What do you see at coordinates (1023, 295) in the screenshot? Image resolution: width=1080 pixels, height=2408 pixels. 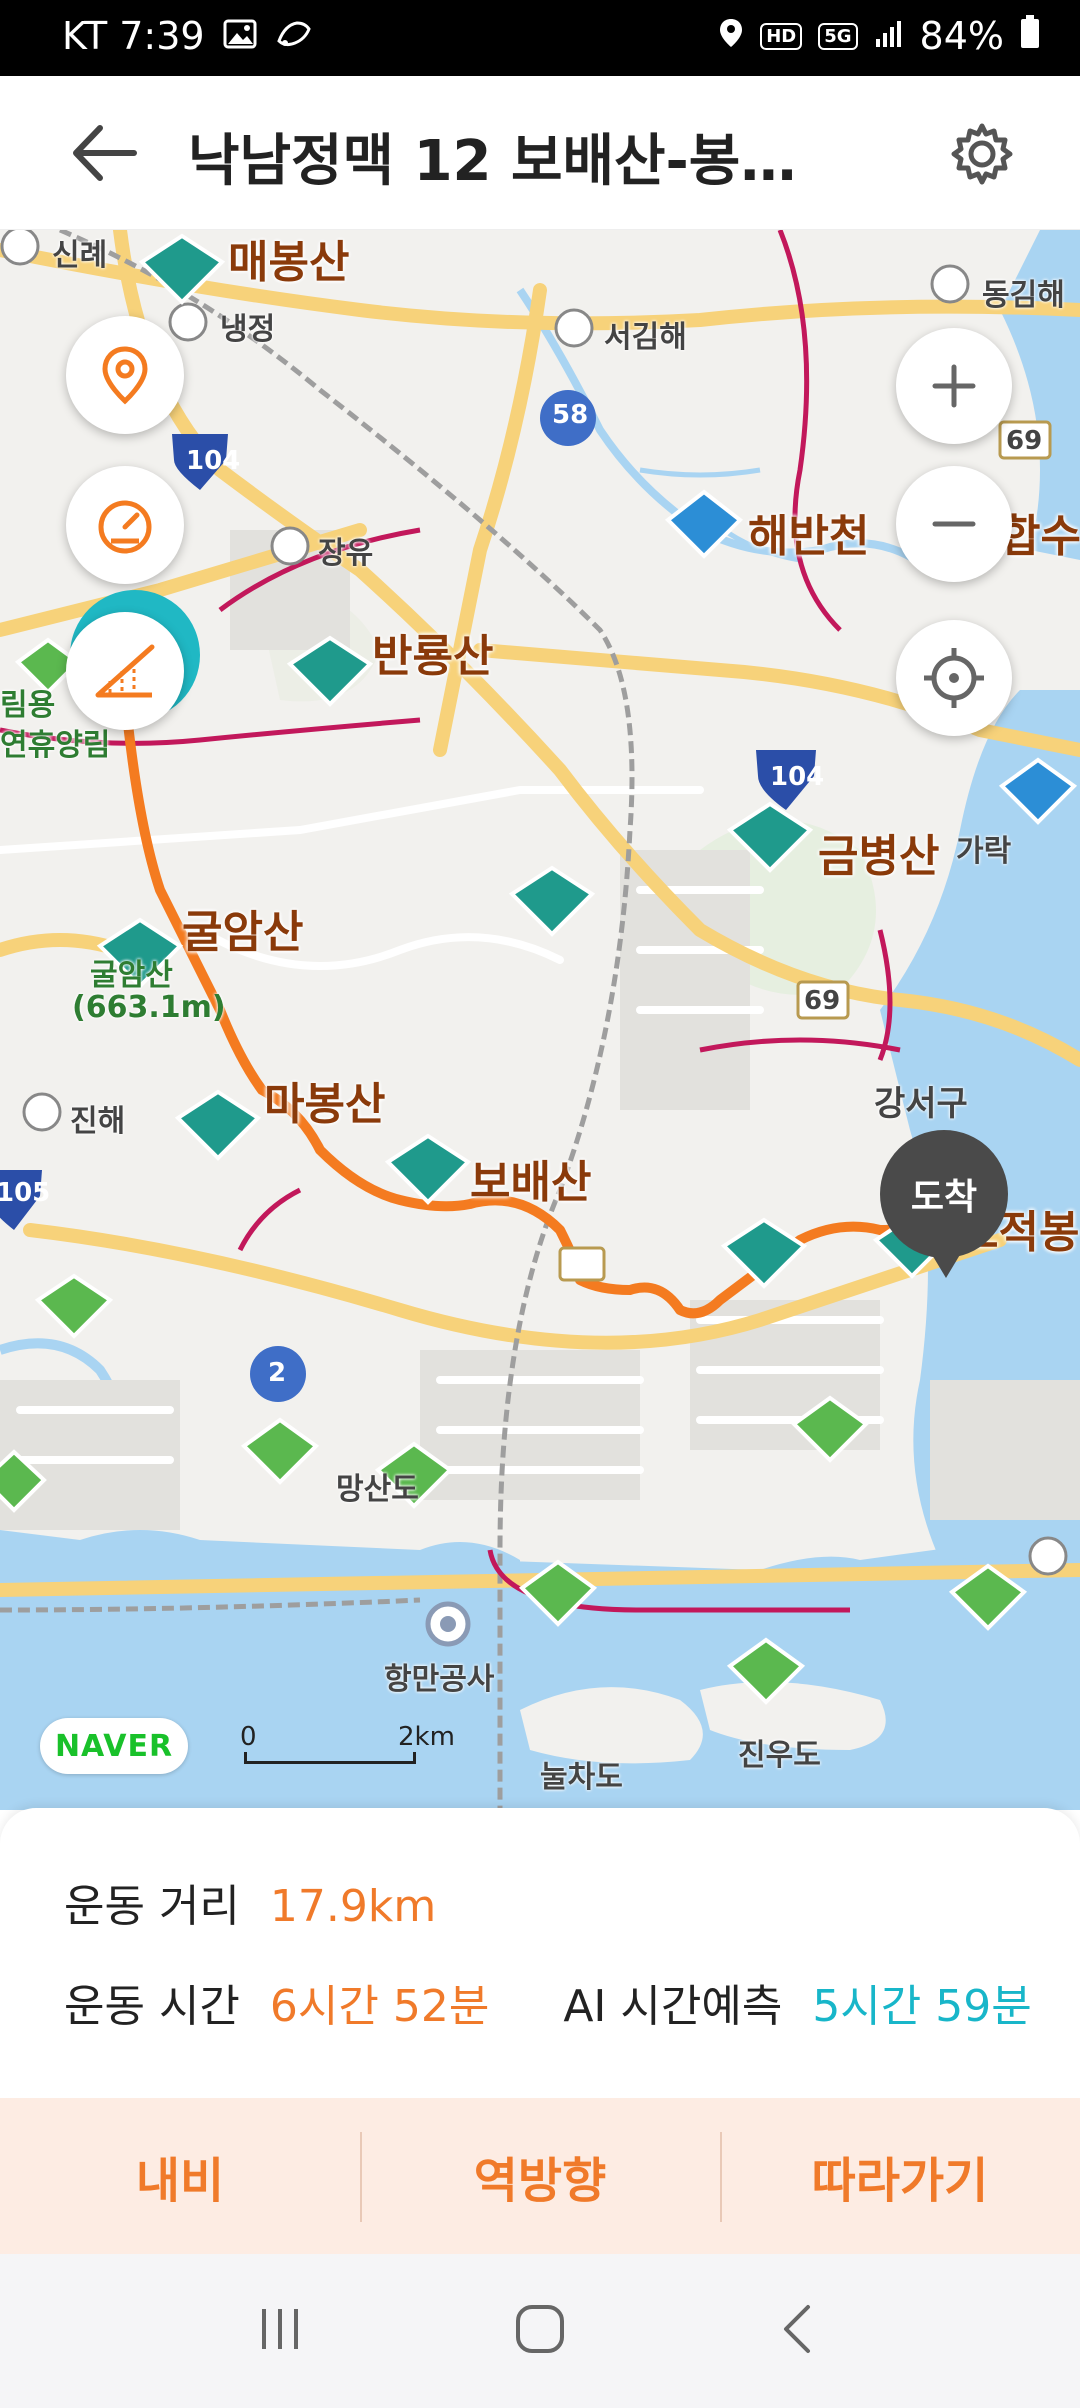 I see `label-donggimhae: 동김해` at bounding box center [1023, 295].